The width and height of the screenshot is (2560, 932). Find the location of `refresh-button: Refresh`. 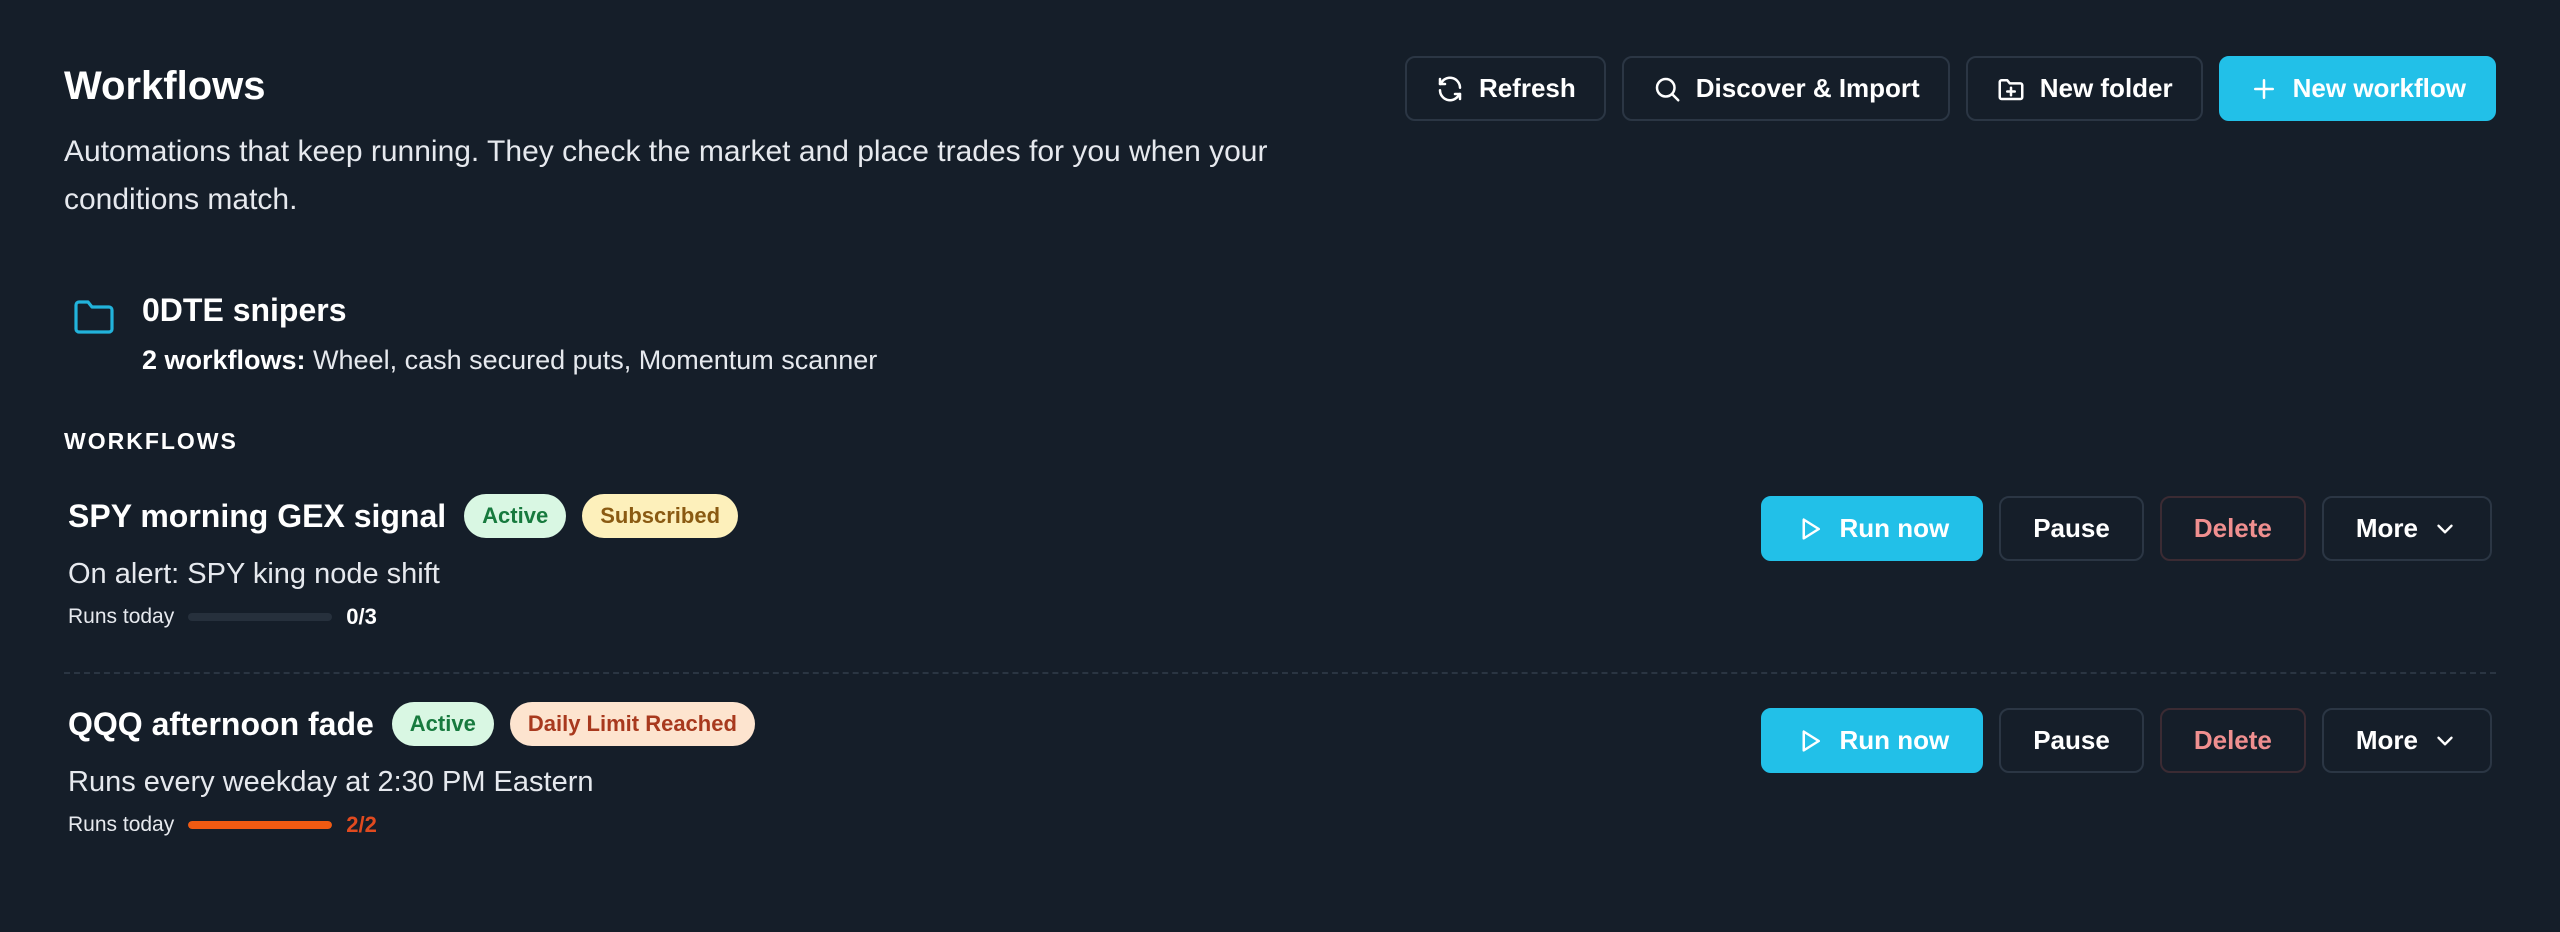

refresh-button: Refresh is located at coordinates (1505, 88).